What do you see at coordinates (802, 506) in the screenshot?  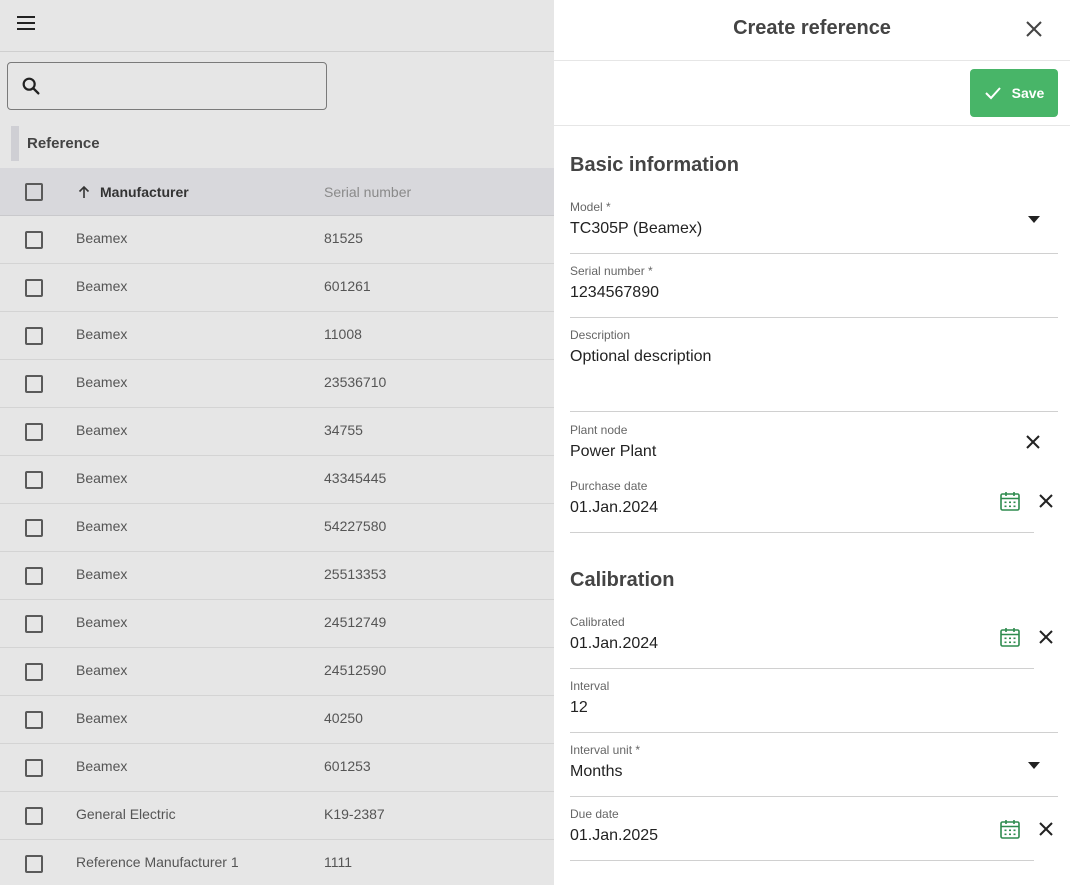 I see `purchase-date-field: Purchase date 01.Jan.2024` at bounding box center [802, 506].